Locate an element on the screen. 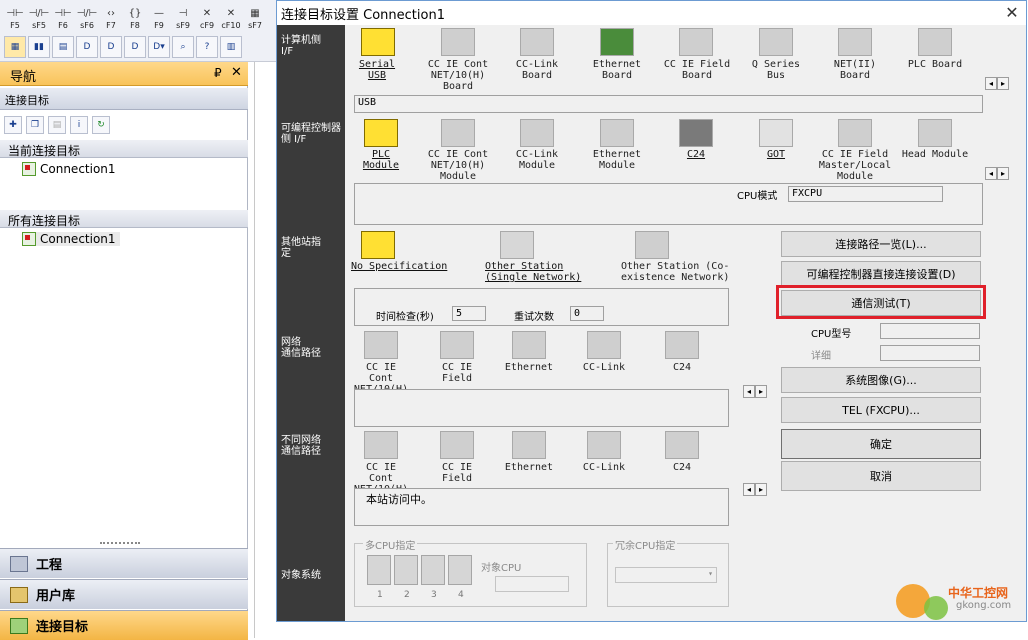  fkey-f7-button: ‹› F7 is located at coordinates (111, 17).